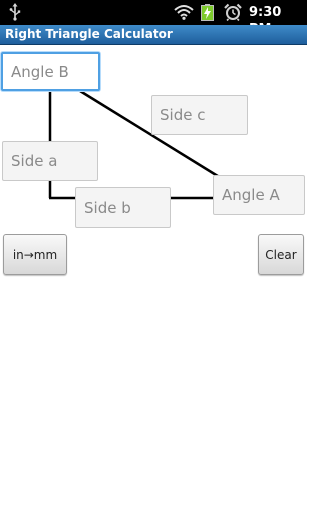 The image size is (320, 512). What do you see at coordinates (50, 71) in the screenshot?
I see `angle-b-input` at bounding box center [50, 71].